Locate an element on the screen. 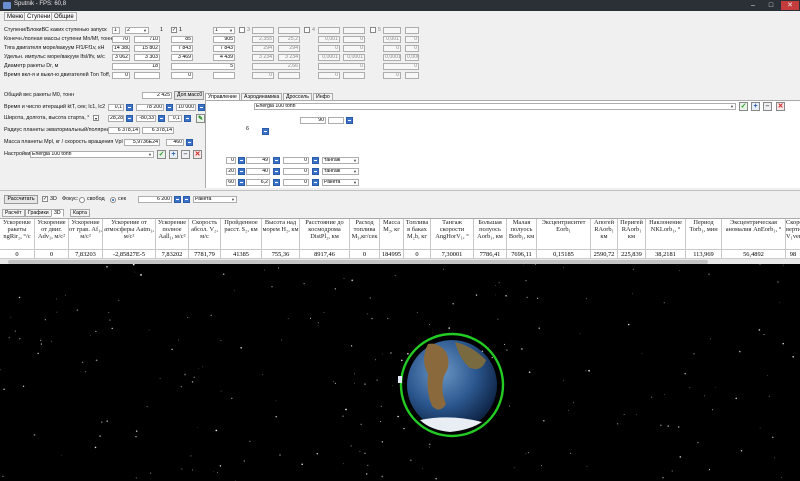 The height and width of the screenshot is (481, 800). mass-s2-final: 85 is located at coordinates (182, 39).